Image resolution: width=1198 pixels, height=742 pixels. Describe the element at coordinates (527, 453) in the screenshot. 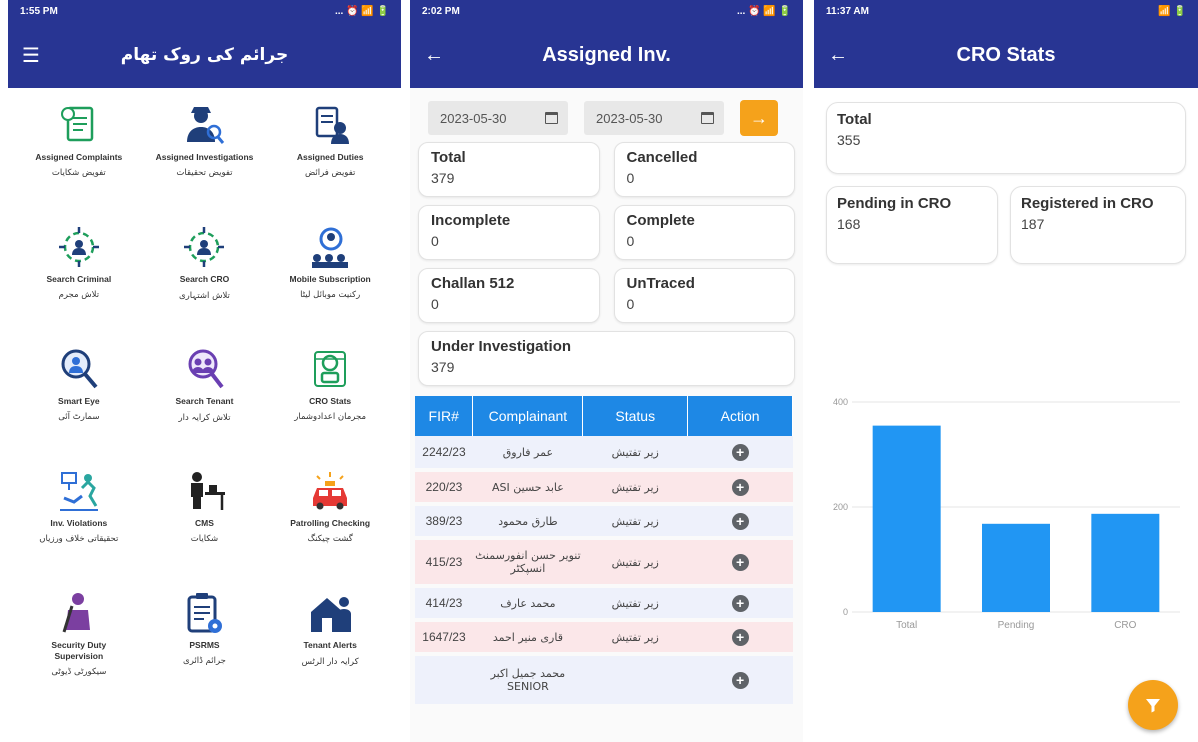

I see `complainant-cell: عمر فاروق` at that location.